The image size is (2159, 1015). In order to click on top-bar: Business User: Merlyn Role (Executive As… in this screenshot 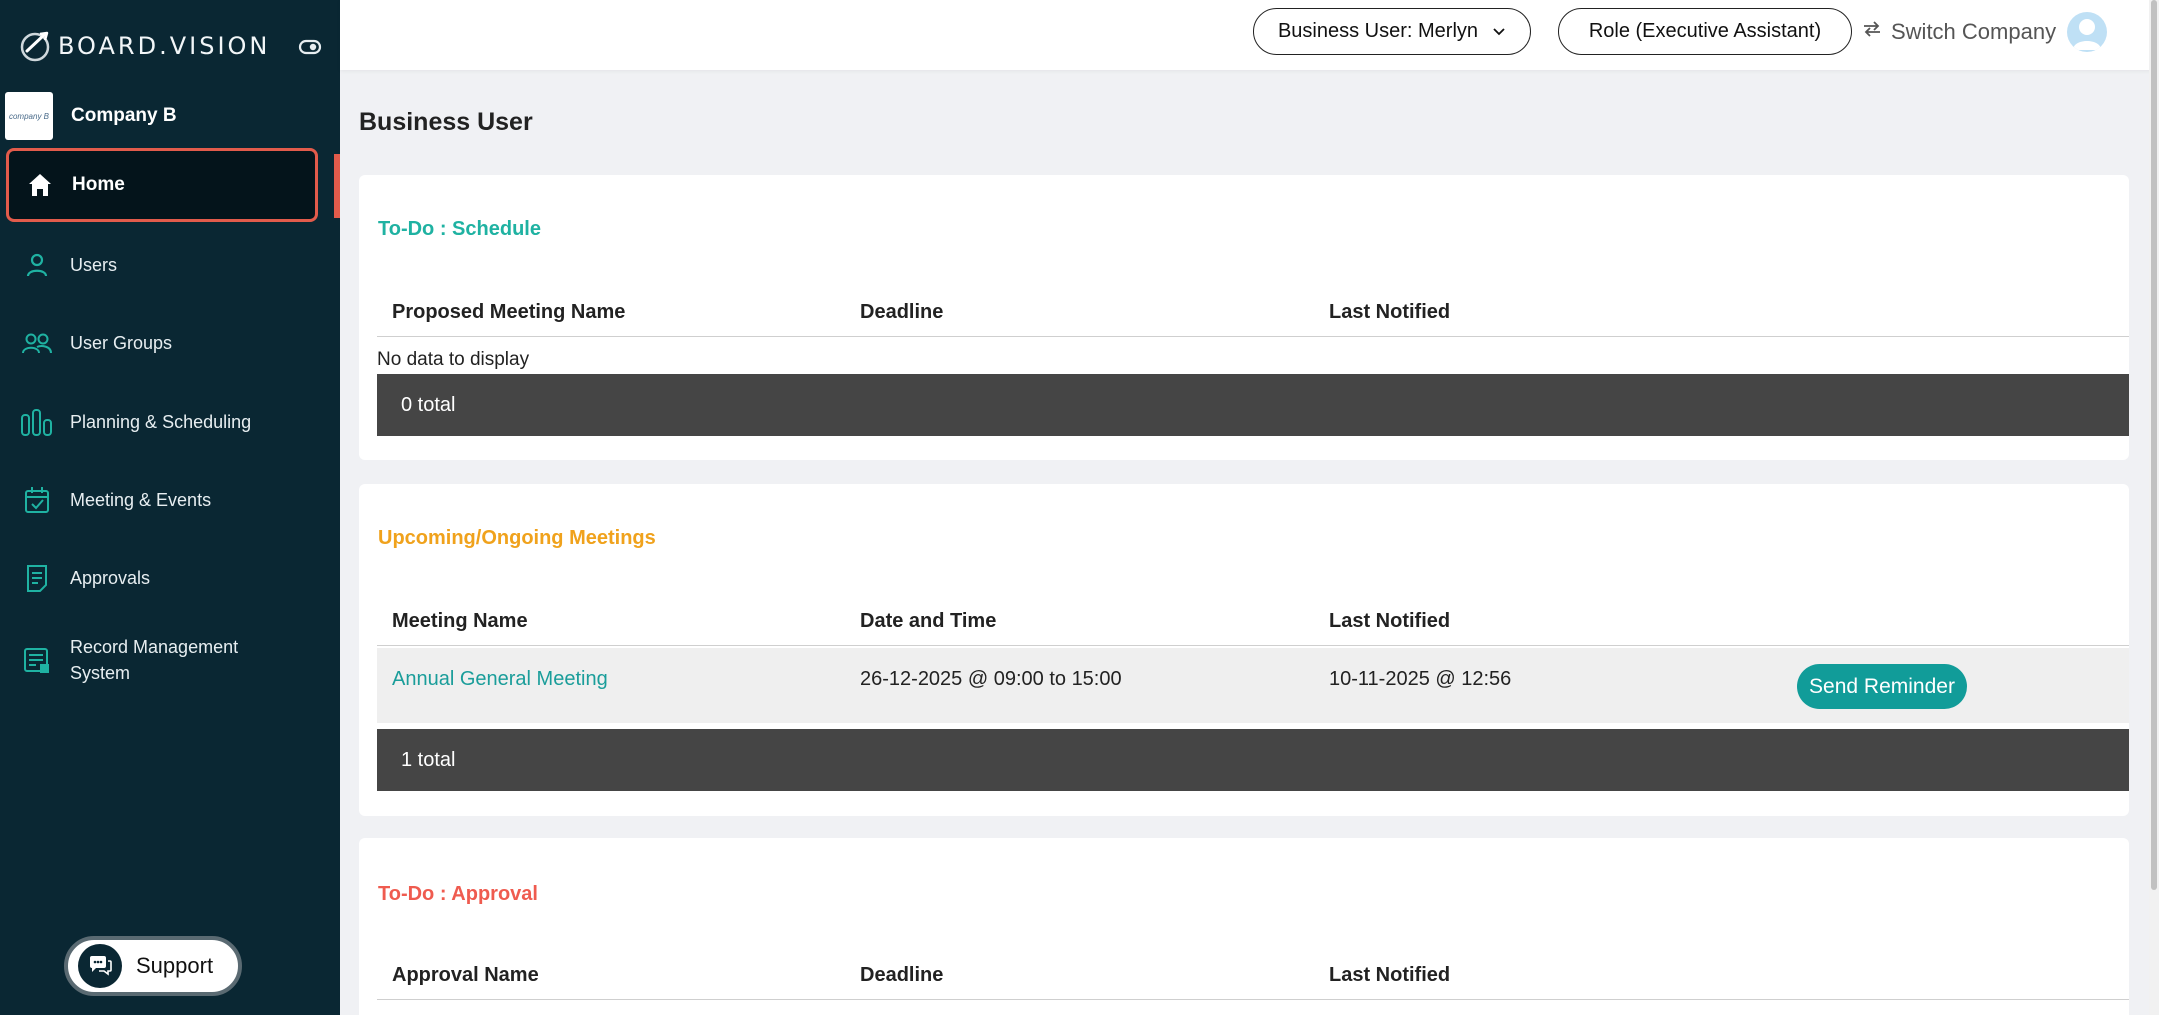, I will do `click(1249, 35)`.